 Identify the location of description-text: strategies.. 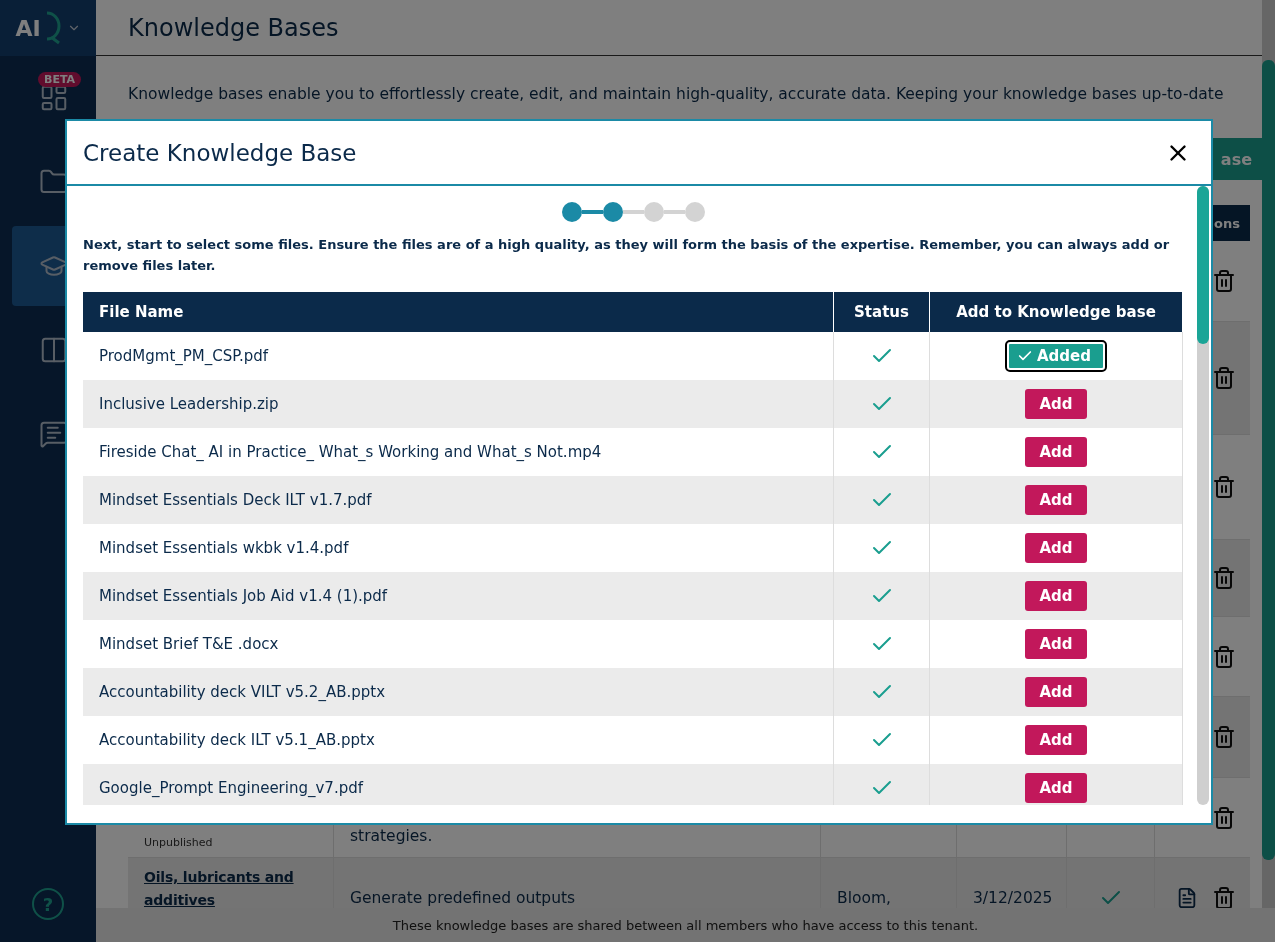
(392, 836).